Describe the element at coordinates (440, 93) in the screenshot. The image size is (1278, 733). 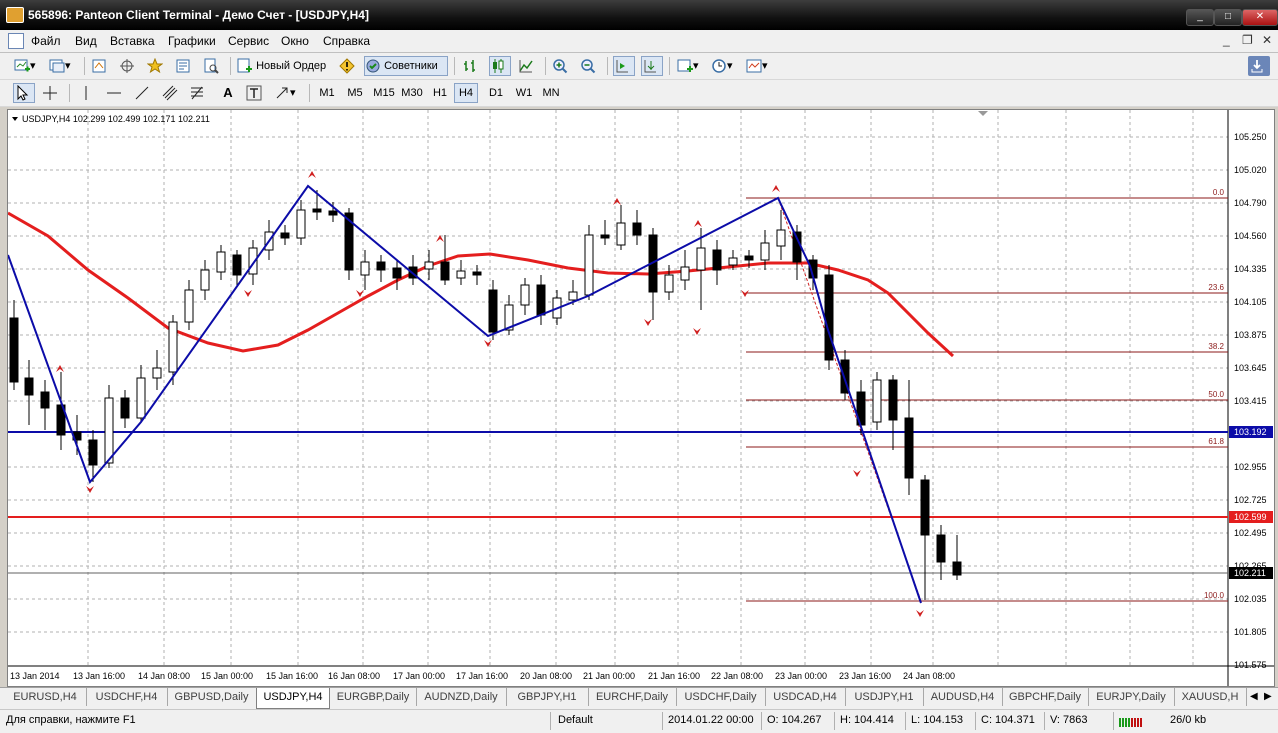
I see `timeframe-h1-button: H1` at that location.